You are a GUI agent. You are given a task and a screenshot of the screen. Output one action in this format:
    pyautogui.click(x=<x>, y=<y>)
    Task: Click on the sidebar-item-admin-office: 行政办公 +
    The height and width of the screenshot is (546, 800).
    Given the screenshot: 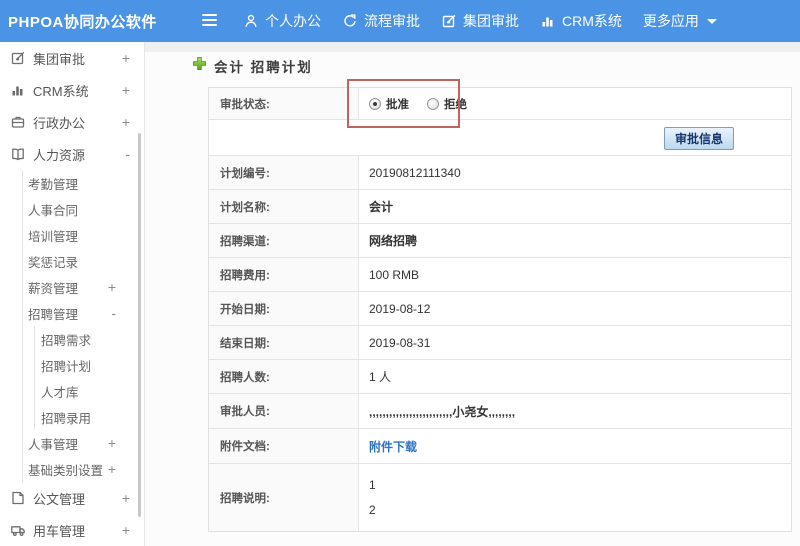 What is the action you would take?
    pyautogui.click(x=72, y=122)
    